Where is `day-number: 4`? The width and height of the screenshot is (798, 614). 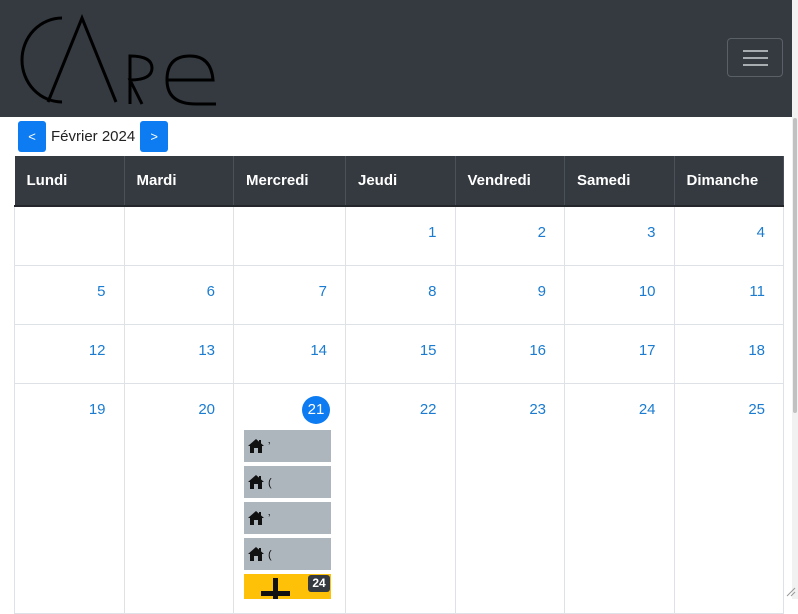 day-number: 4 is located at coordinates (761, 232).